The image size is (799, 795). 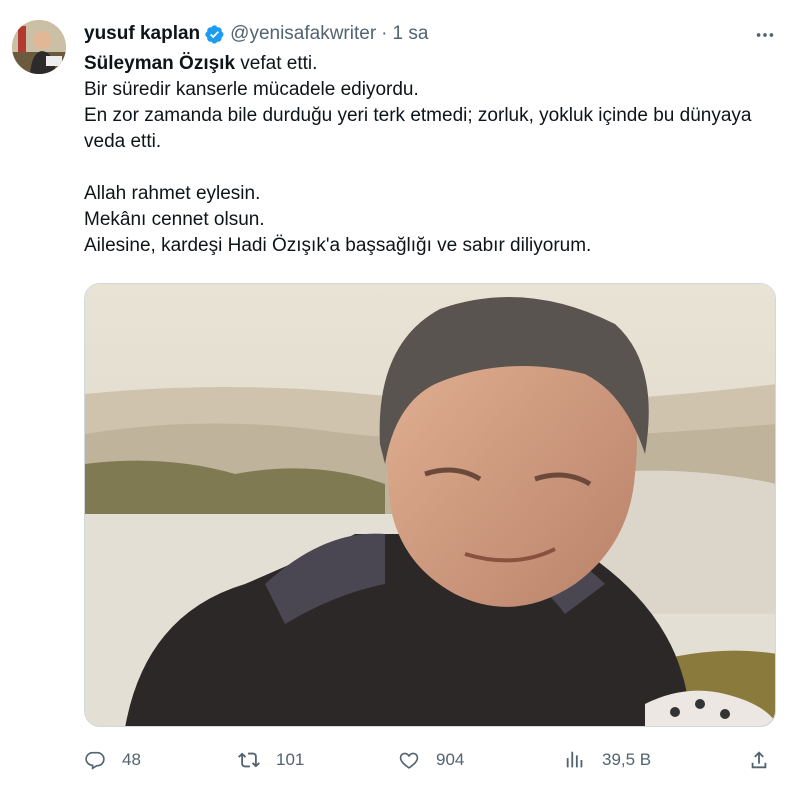 I want to click on first-line: Süleyman Özışık vefat etti., so click(x=424, y=64).